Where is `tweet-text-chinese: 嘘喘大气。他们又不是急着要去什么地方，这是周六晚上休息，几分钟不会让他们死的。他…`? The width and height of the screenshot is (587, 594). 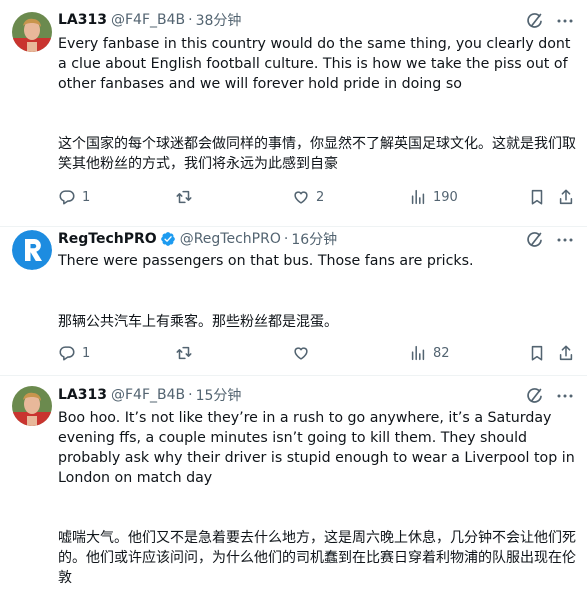
tweet-text-chinese: 嘘喘大气。他们又不是急着要去什么地方，这是周六晚上休息，几分钟不会让他们死的。他… is located at coordinates (317, 558).